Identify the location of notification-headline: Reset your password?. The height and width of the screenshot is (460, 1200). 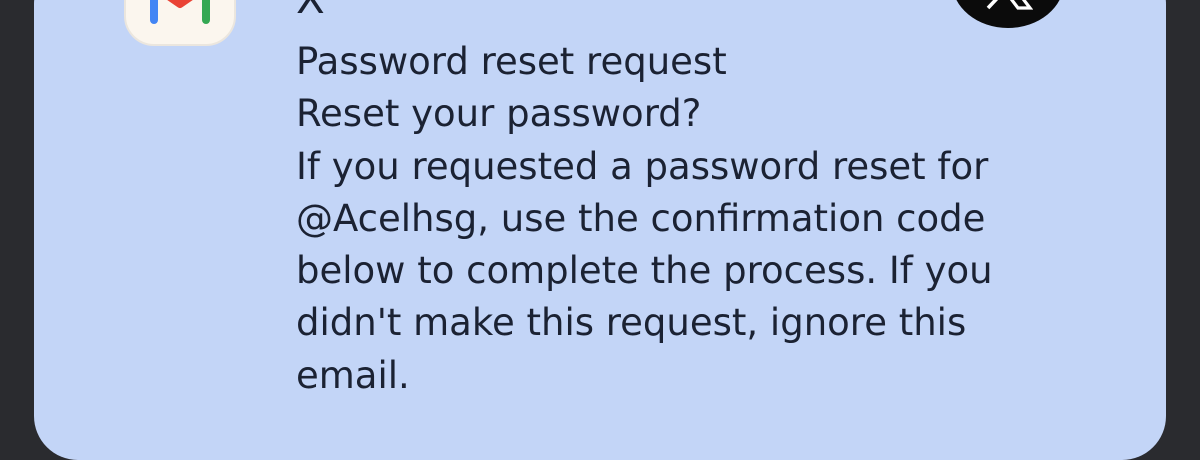
(499, 114).